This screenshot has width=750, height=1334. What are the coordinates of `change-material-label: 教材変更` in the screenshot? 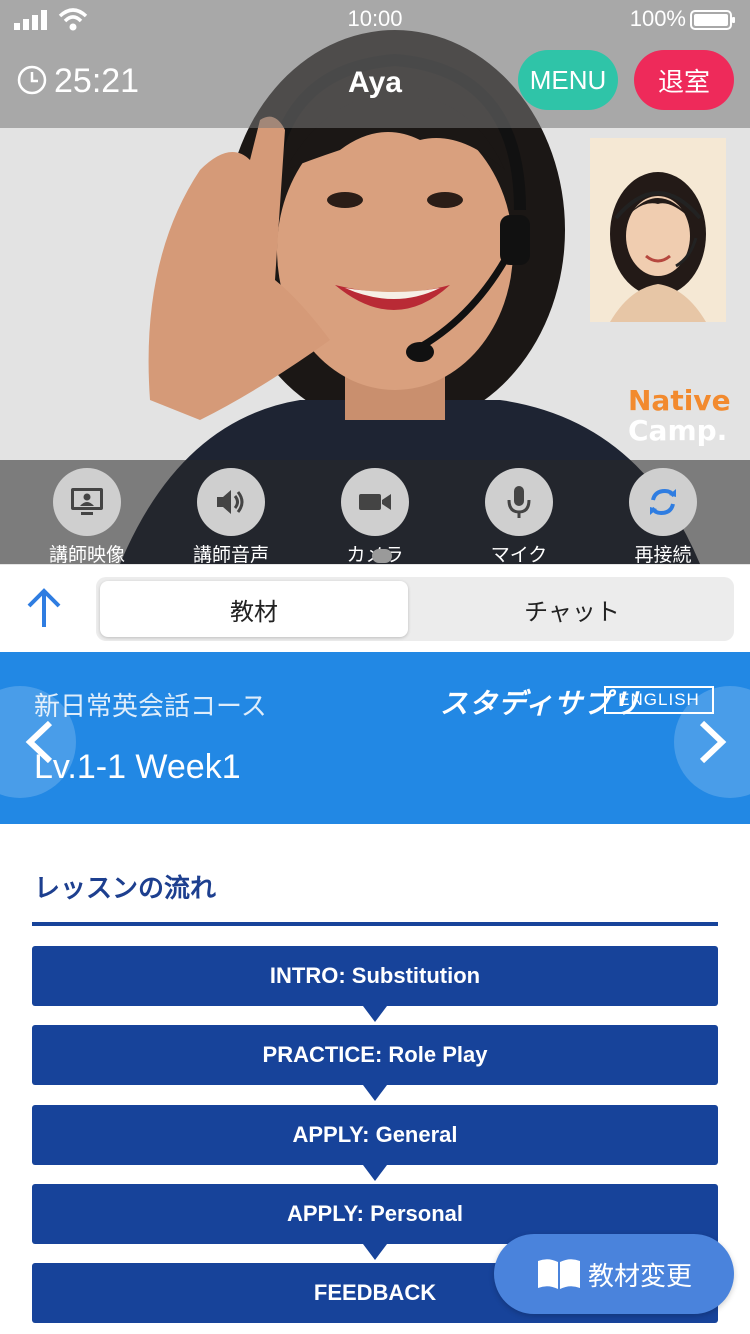 It's located at (639, 1276).